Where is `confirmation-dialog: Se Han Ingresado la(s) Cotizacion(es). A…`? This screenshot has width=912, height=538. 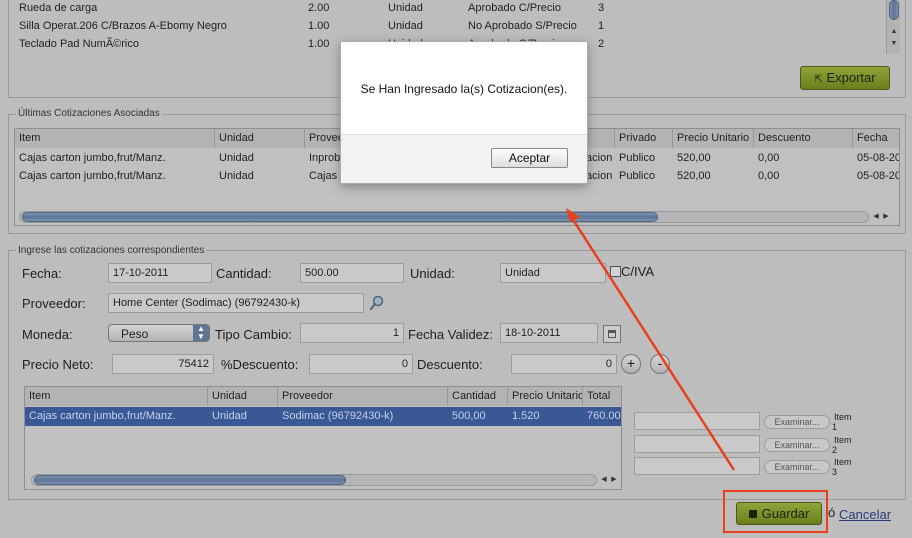 confirmation-dialog: Se Han Ingresado la(s) Cotizacion(es). A… is located at coordinates (464, 112).